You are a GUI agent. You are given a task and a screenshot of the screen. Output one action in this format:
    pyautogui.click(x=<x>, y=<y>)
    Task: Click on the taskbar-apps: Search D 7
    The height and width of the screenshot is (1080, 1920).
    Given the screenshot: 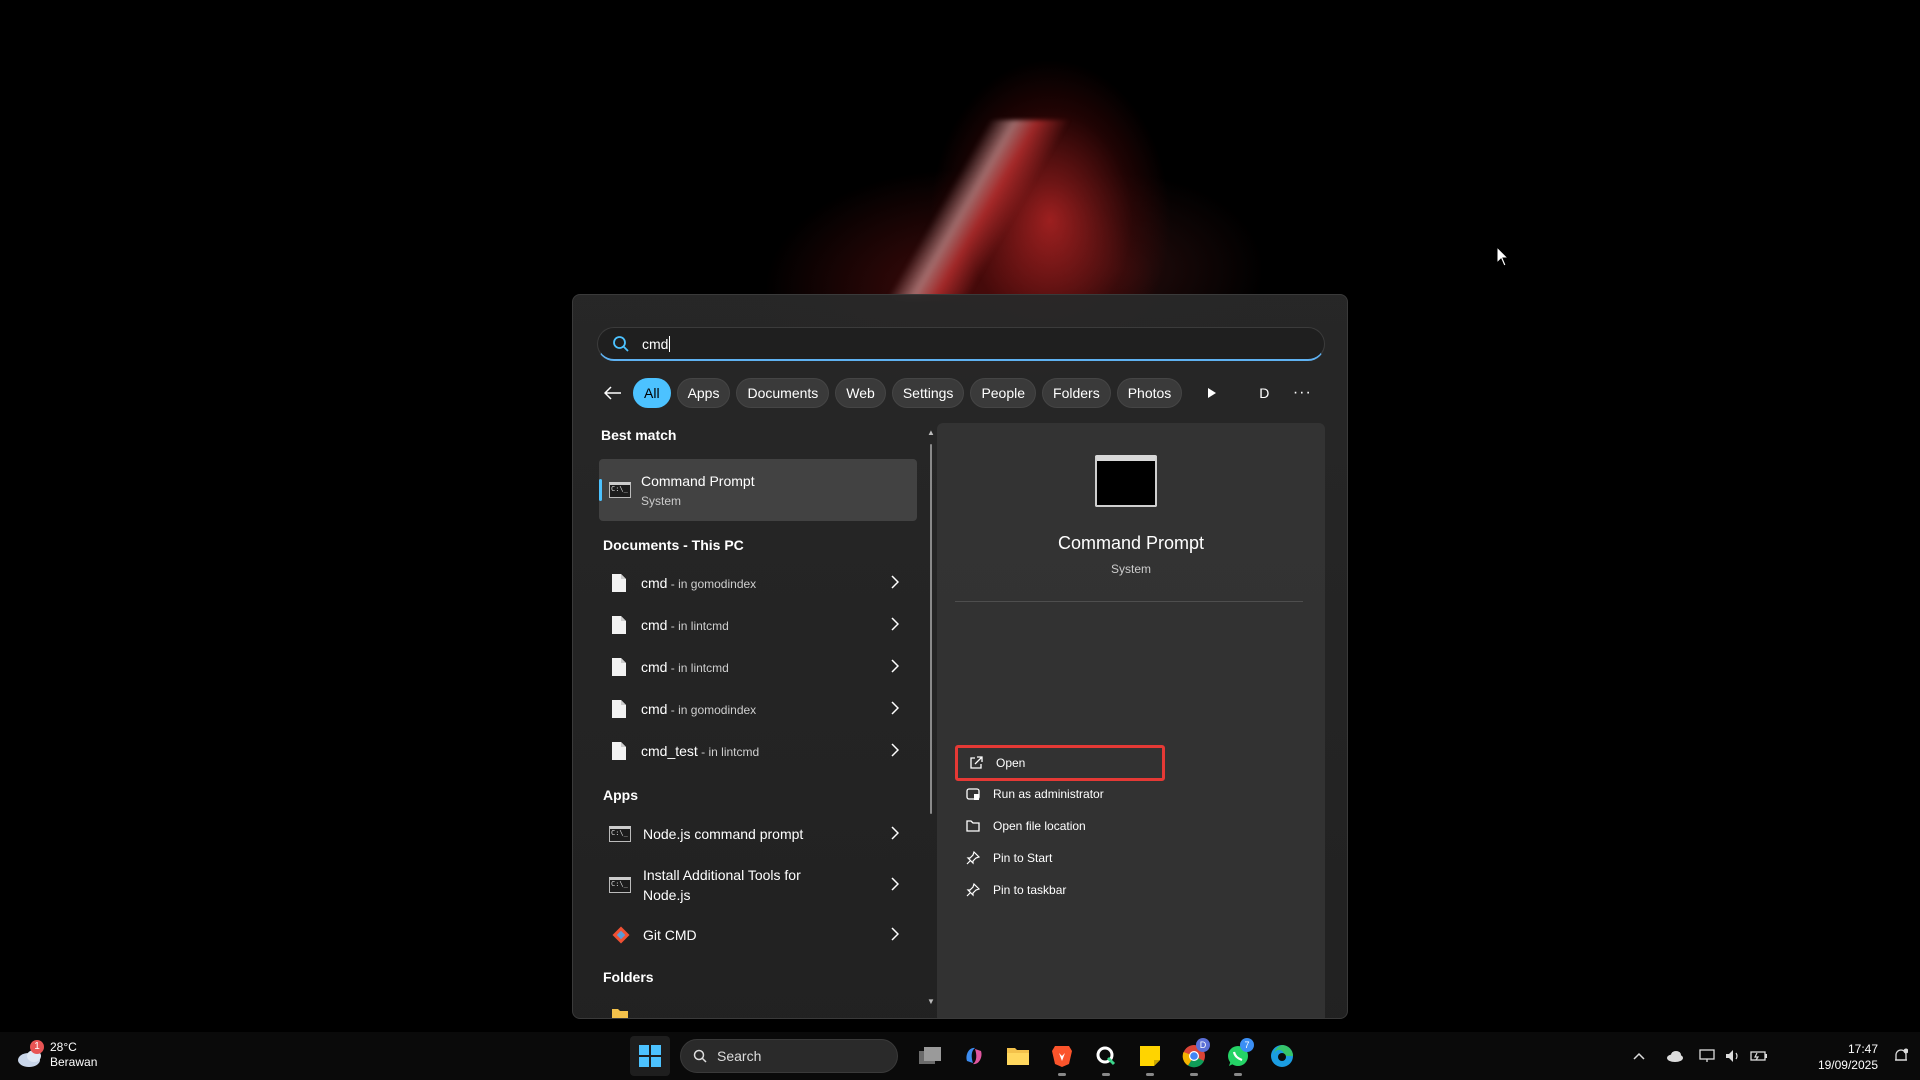 What is the action you would take?
    pyautogui.click(x=967, y=1056)
    